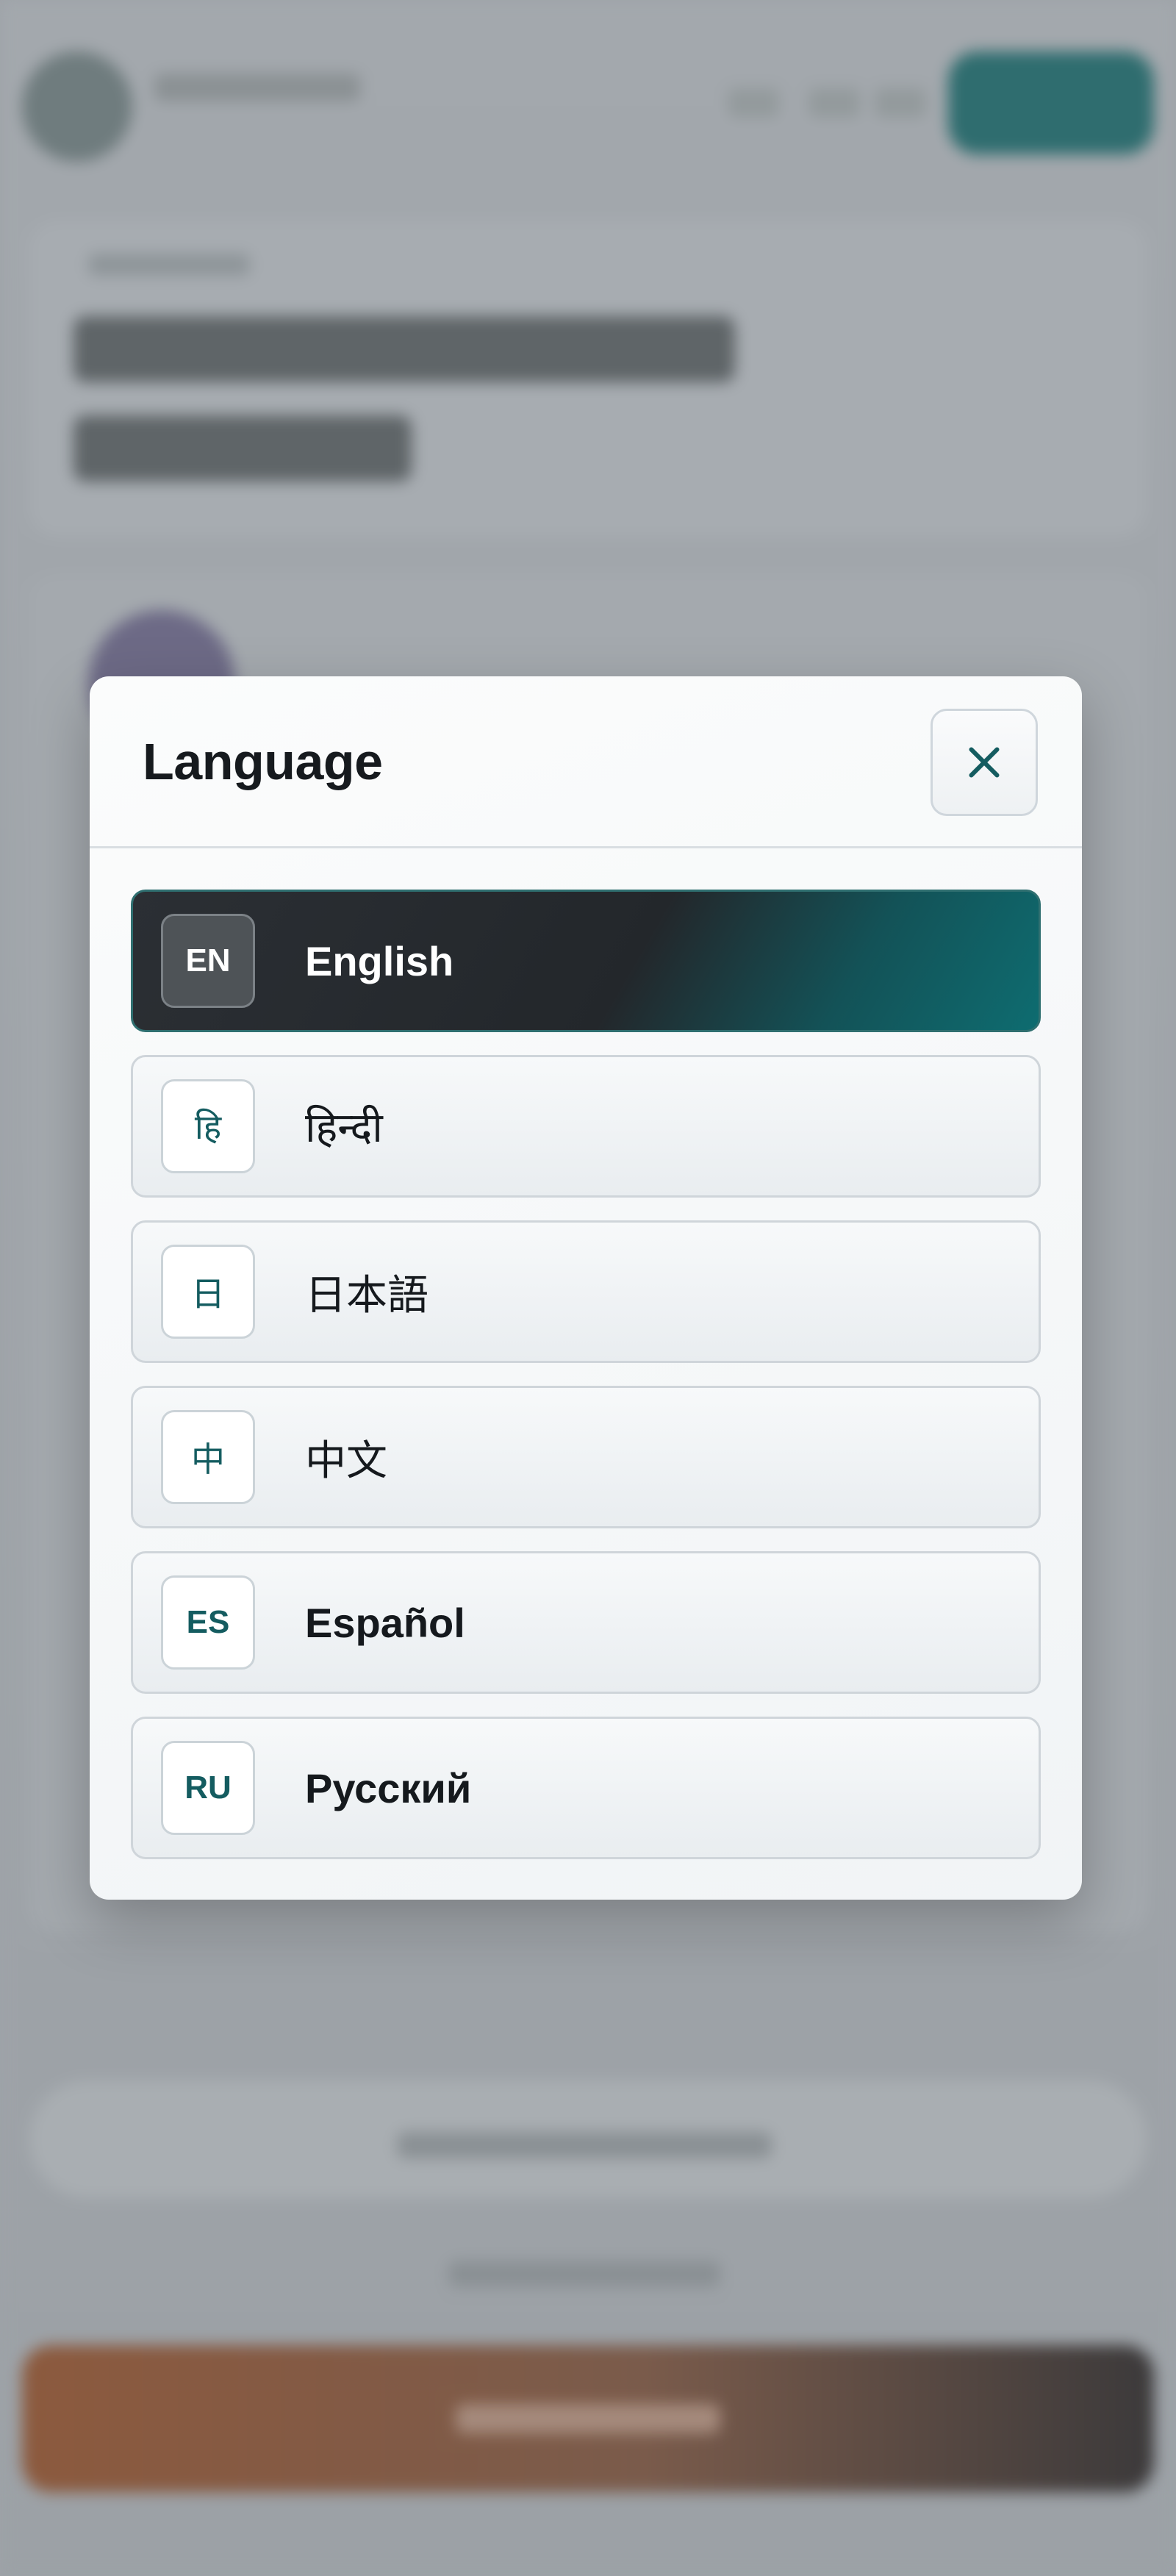  Describe the element at coordinates (208, 1788) in the screenshot. I see `language-code-badge: RU` at that location.